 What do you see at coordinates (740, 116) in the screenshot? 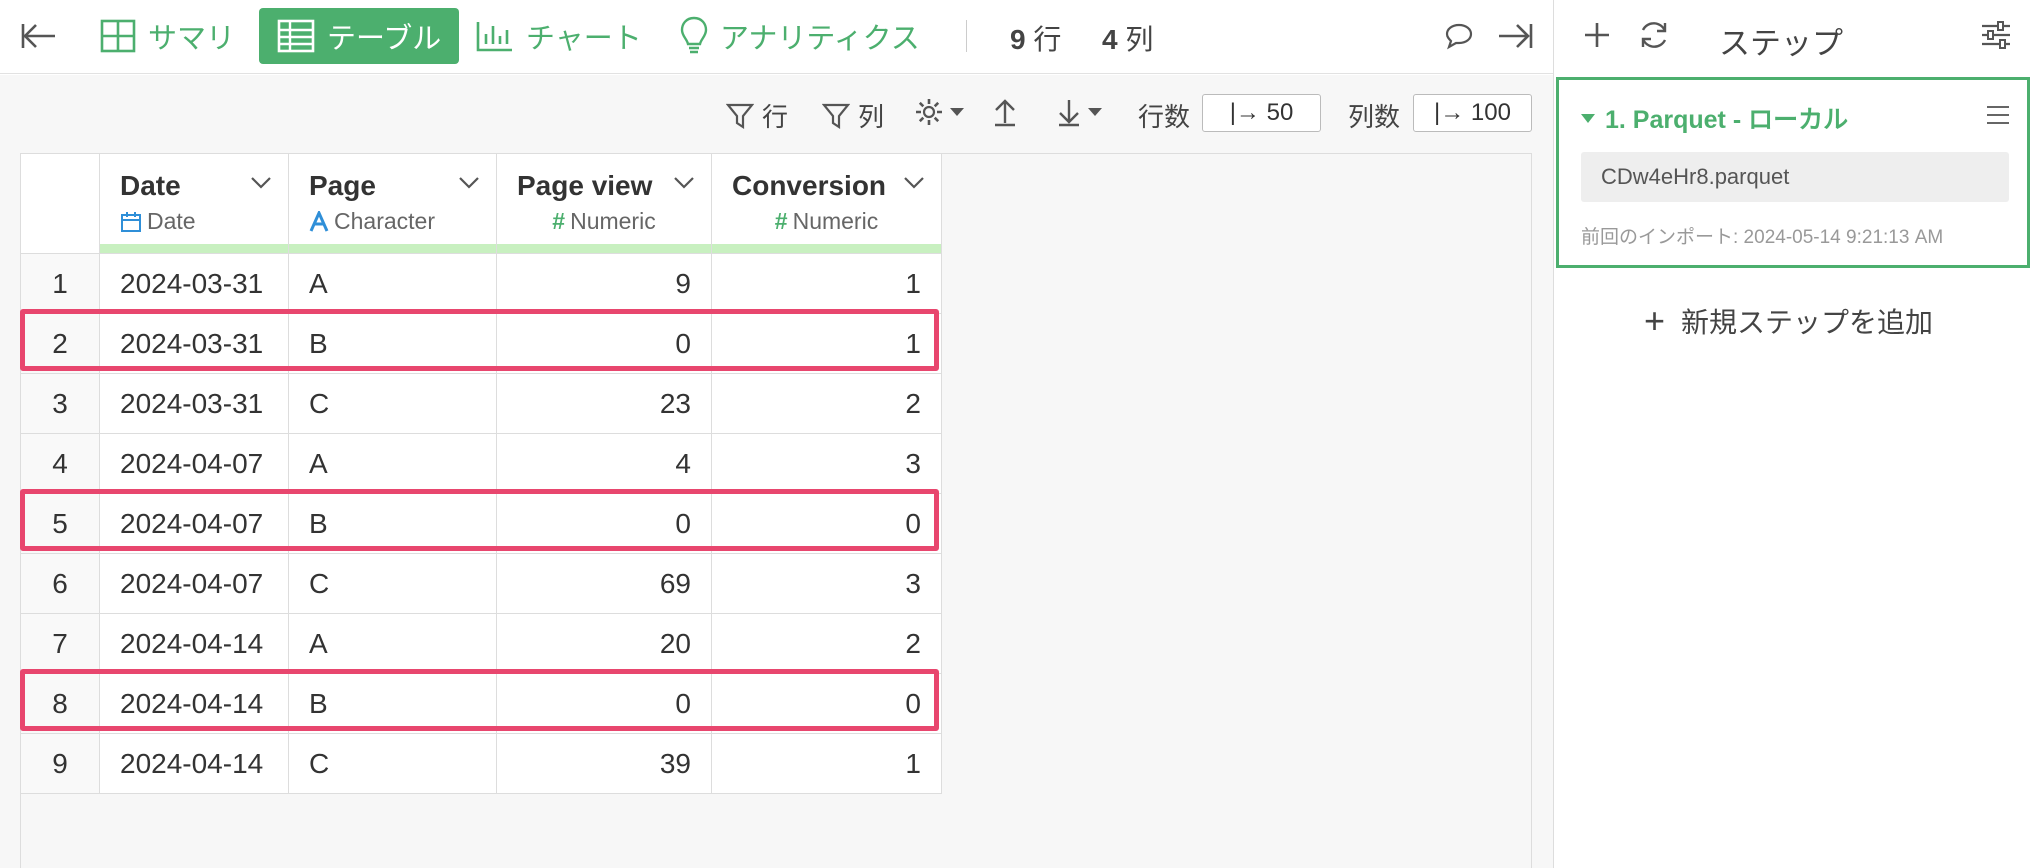
I see `filter-icon` at bounding box center [740, 116].